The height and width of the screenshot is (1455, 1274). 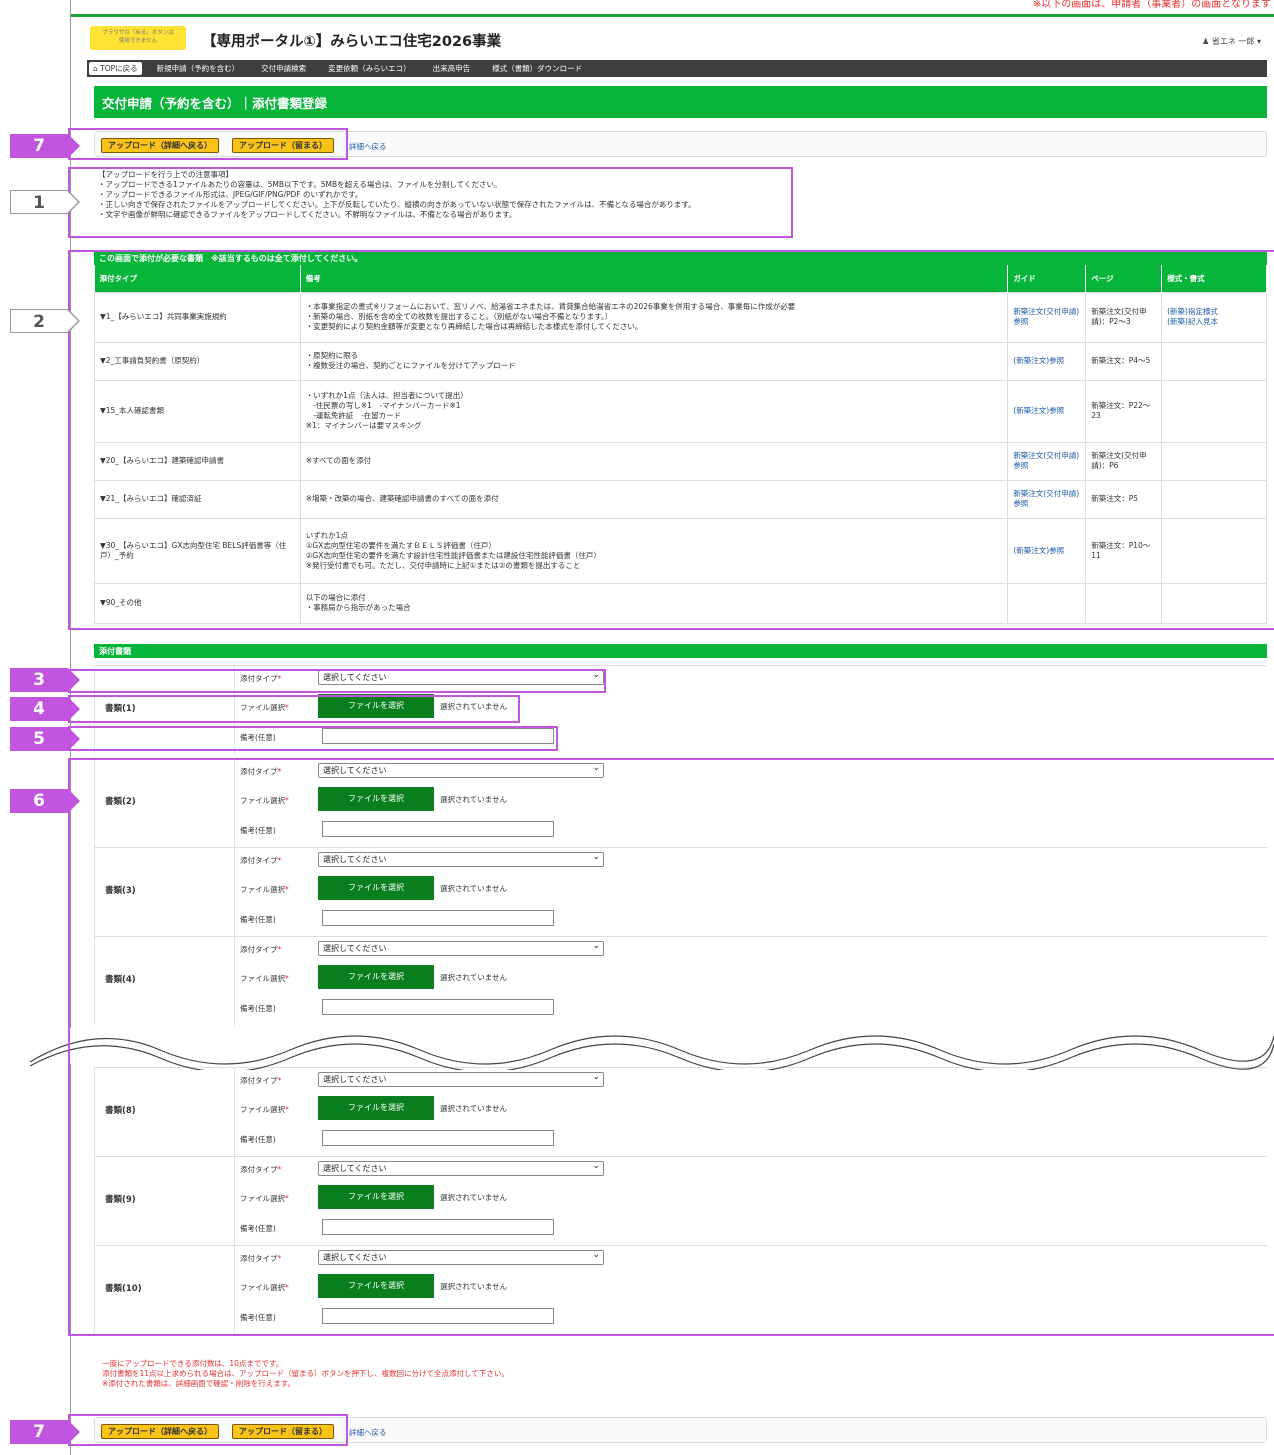 I want to click on top-accent-bar, so click(x=672, y=15).